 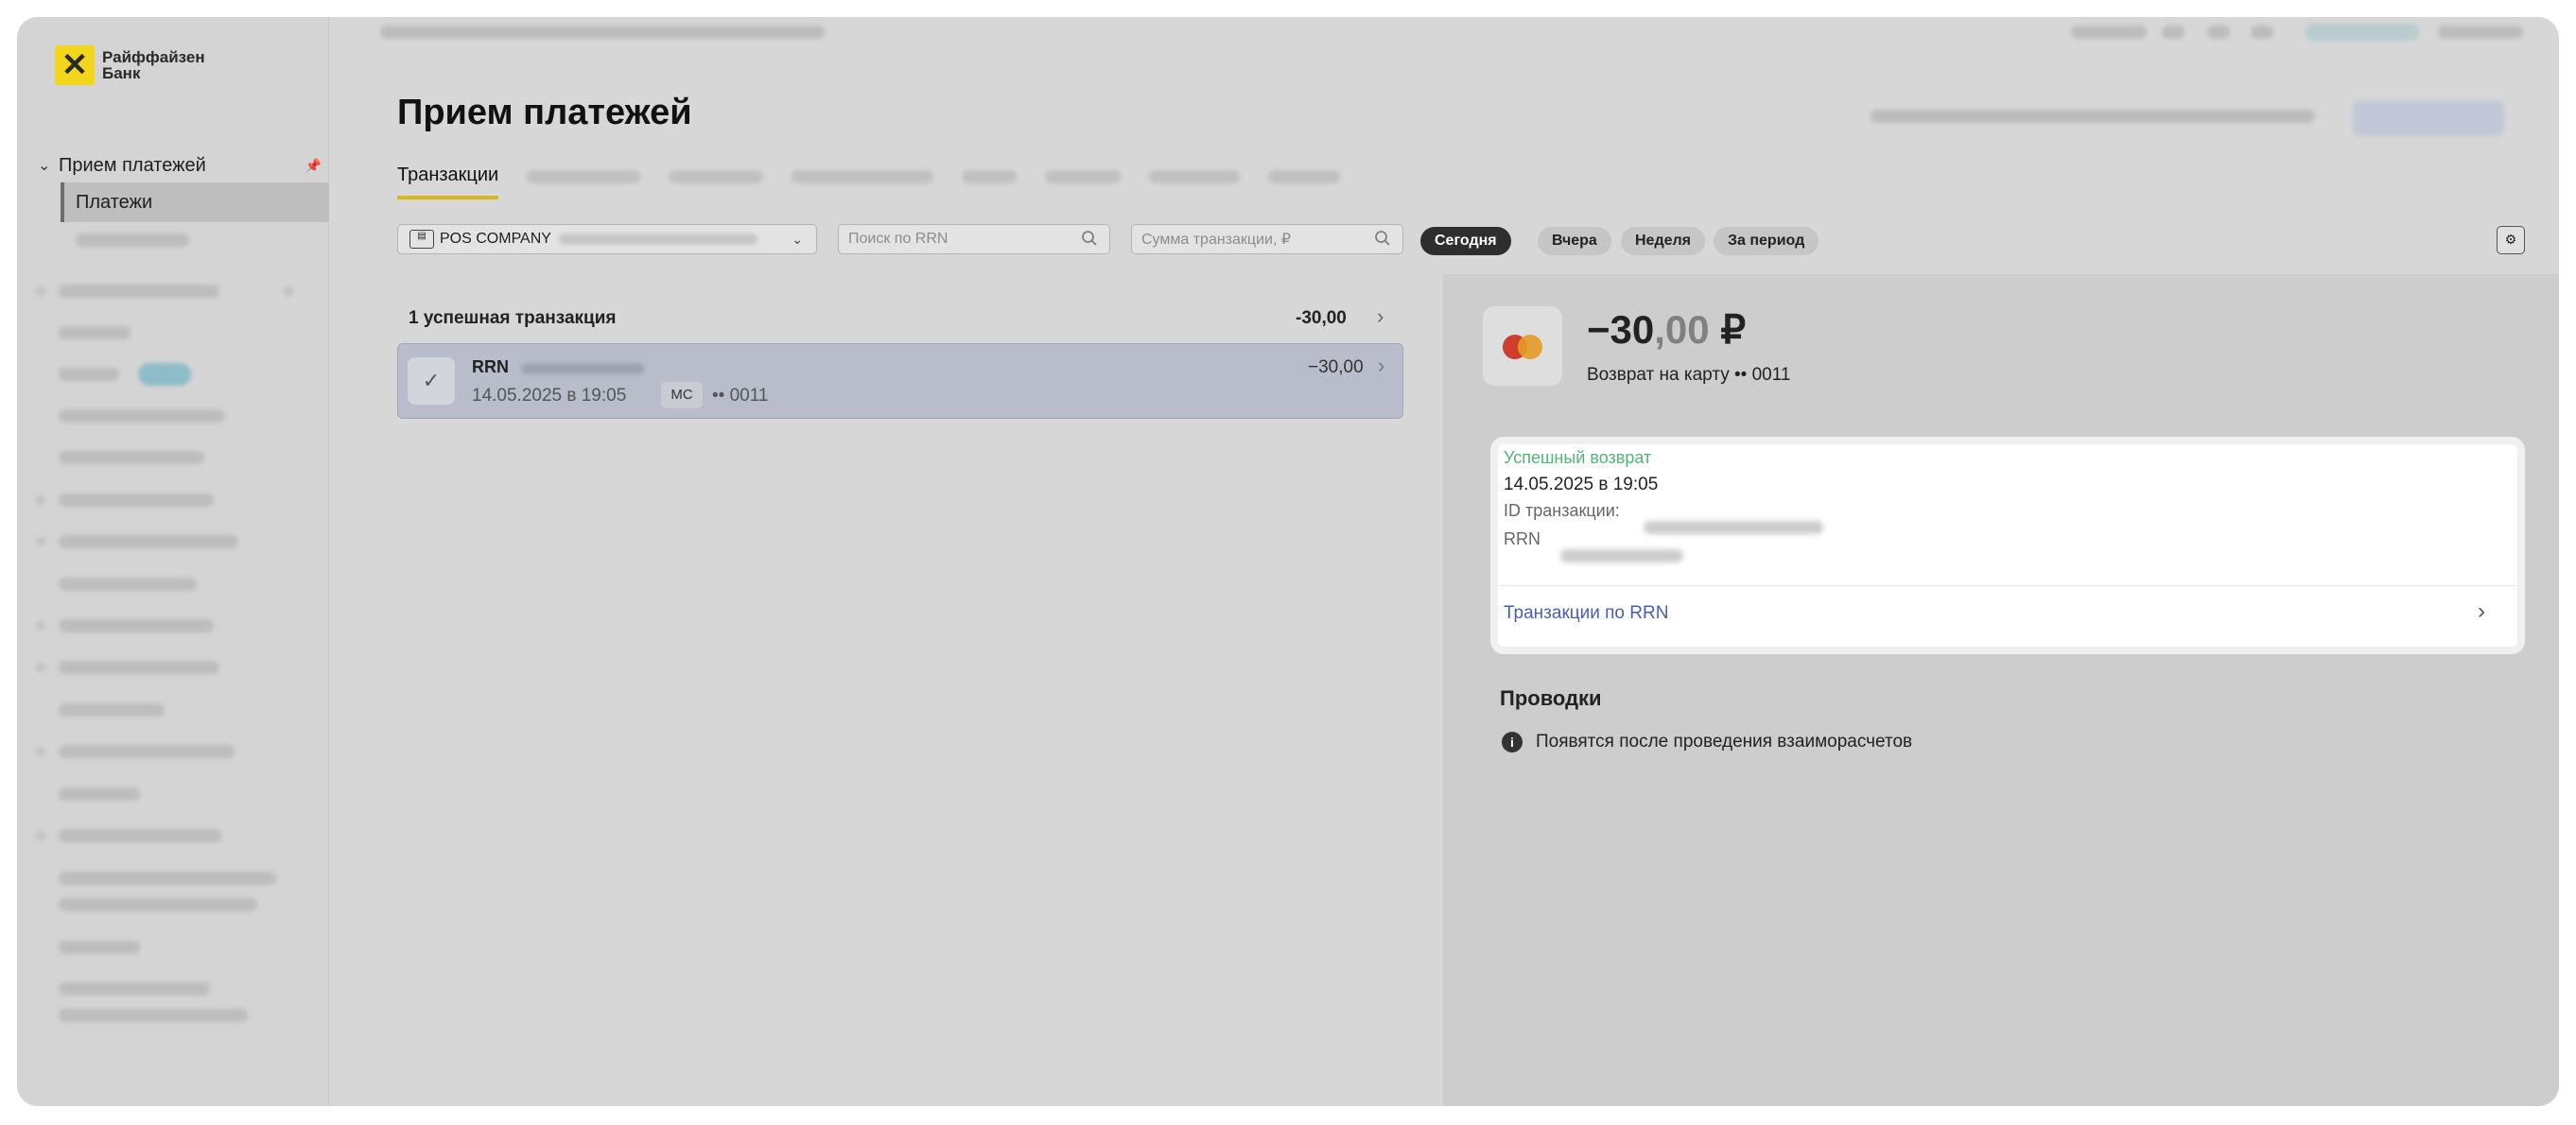 What do you see at coordinates (1733, 527) in the screenshot?
I see `transaction-id-value-blurred` at bounding box center [1733, 527].